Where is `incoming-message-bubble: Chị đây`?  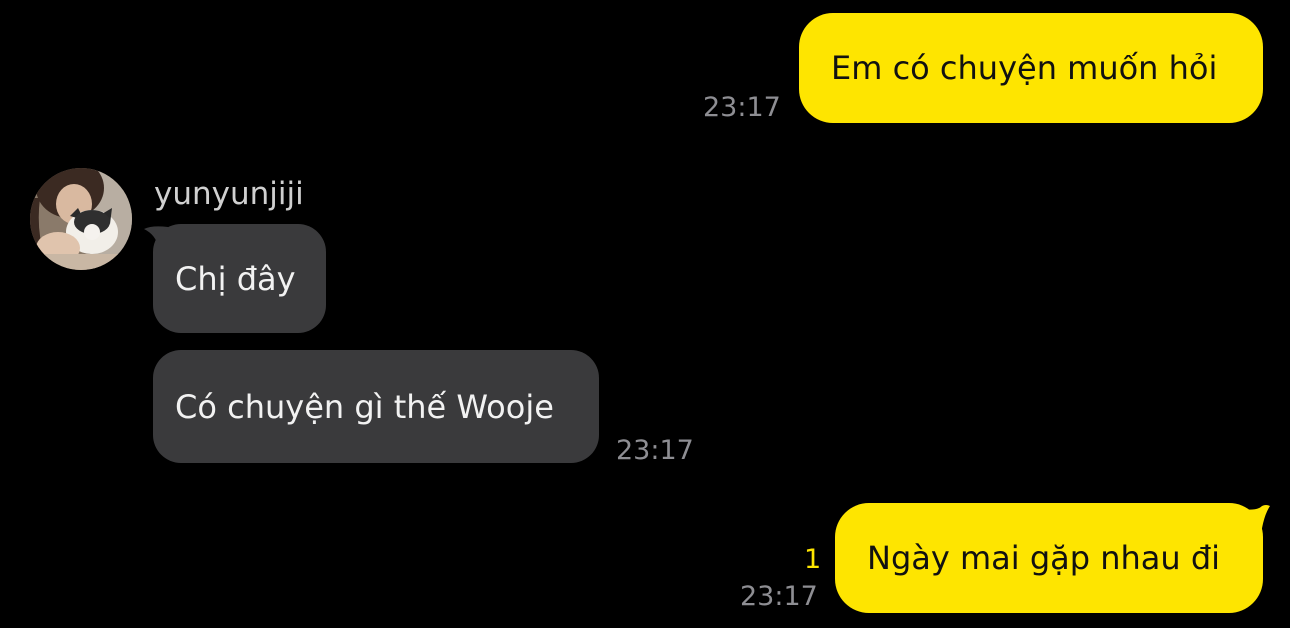
incoming-message-bubble: Chị đây is located at coordinates (239, 278).